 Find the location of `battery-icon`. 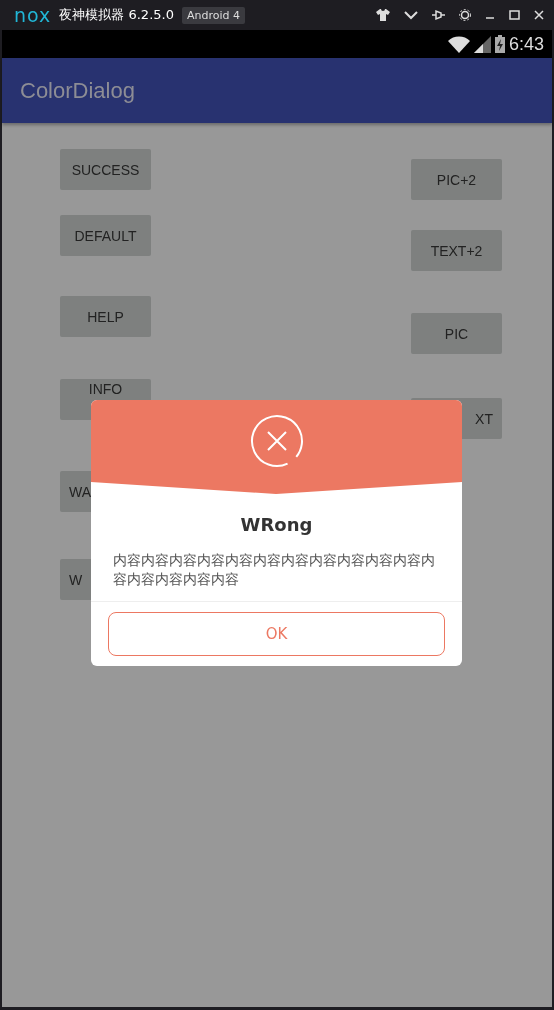

battery-icon is located at coordinates (499, 44).